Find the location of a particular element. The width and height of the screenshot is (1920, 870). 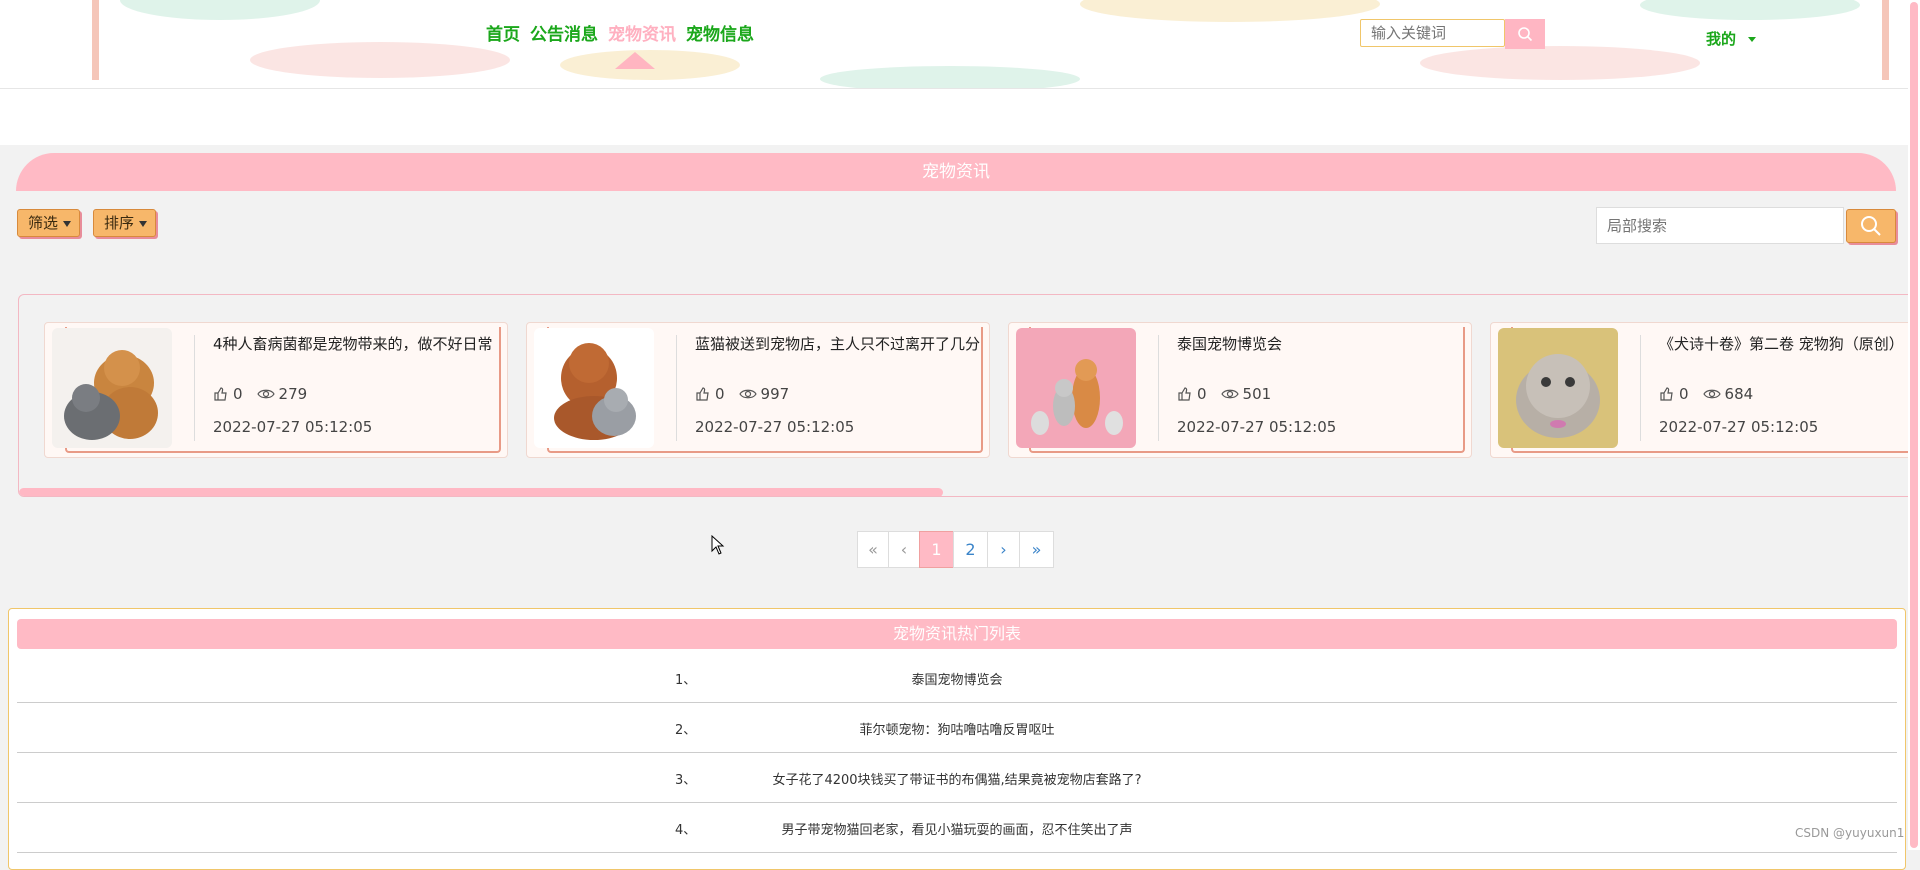

news-card: 泰国宠物博览会 0 501 2022-07-27 05:12:05 is located at coordinates (1240, 390).